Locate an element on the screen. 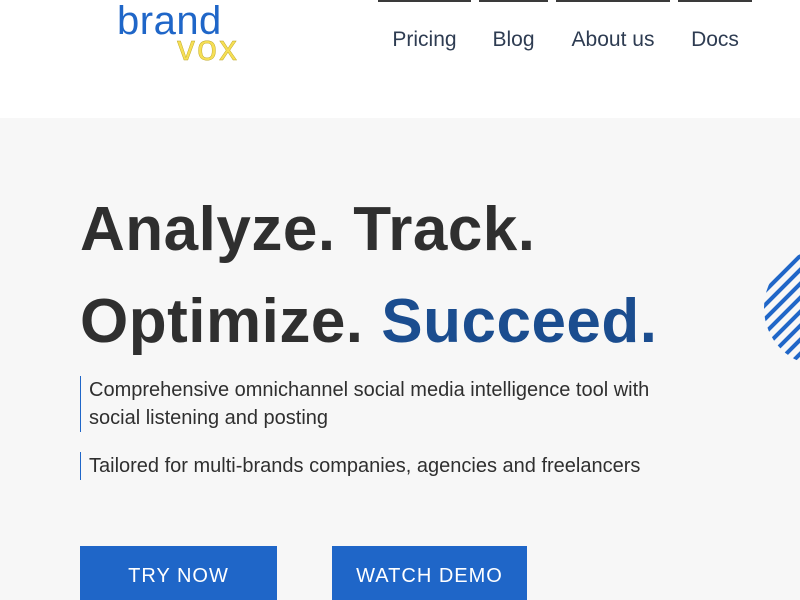 The height and width of the screenshot is (600, 800). main-nav: Pricing Blog About us Docs is located at coordinates (400, 40).